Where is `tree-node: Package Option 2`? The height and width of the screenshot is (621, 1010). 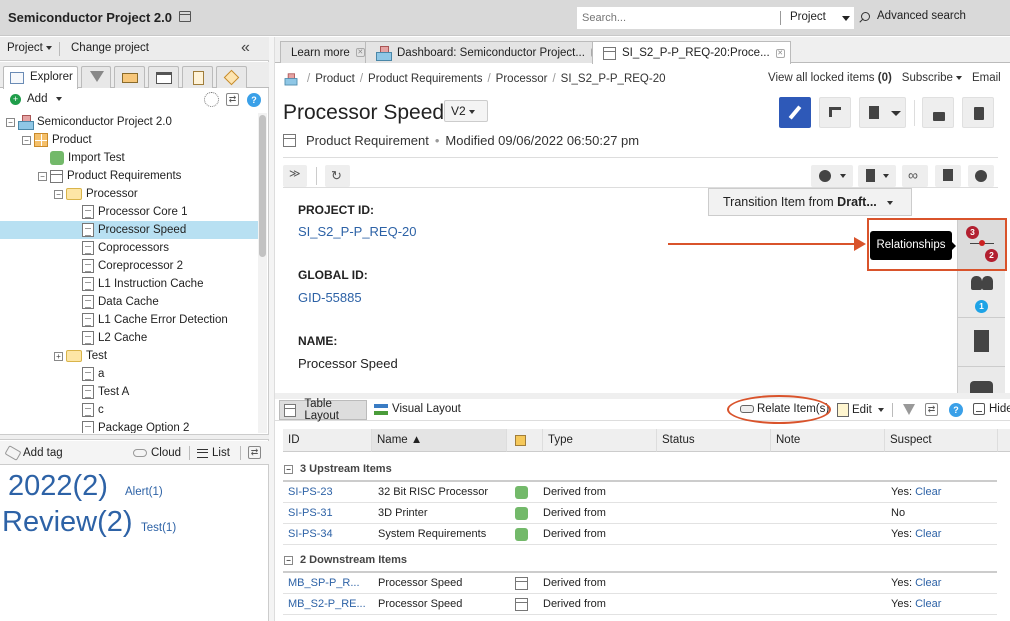
tree-node: Package Option 2 is located at coordinates (135, 426).